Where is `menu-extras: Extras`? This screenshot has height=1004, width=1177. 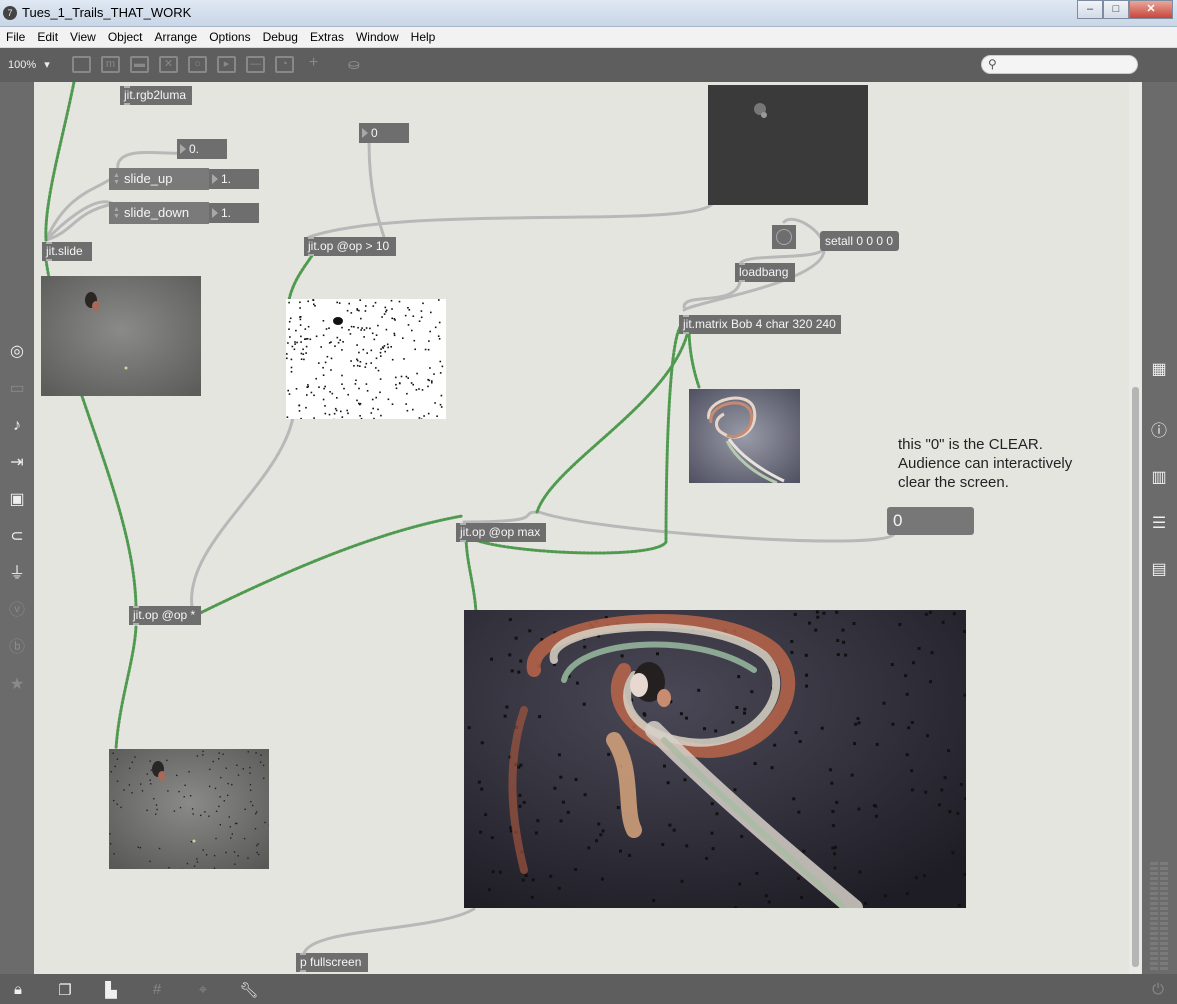
menu-extras: Extras is located at coordinates (327, 37).